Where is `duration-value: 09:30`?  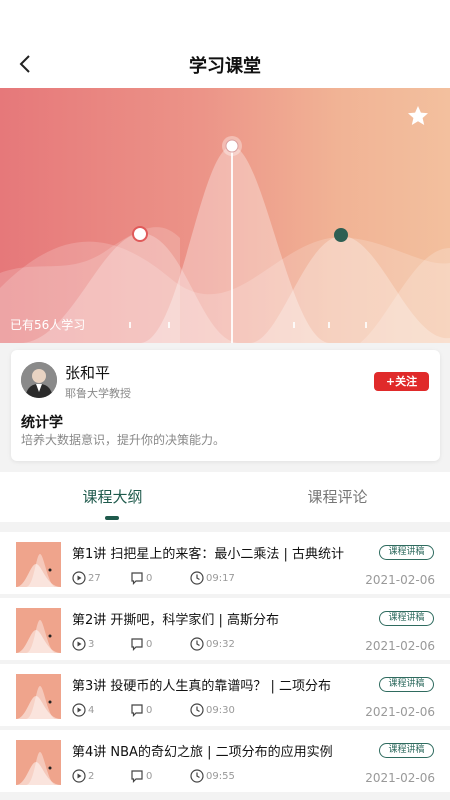 duration-value: 09:30 is located at coordinates (220, 710).